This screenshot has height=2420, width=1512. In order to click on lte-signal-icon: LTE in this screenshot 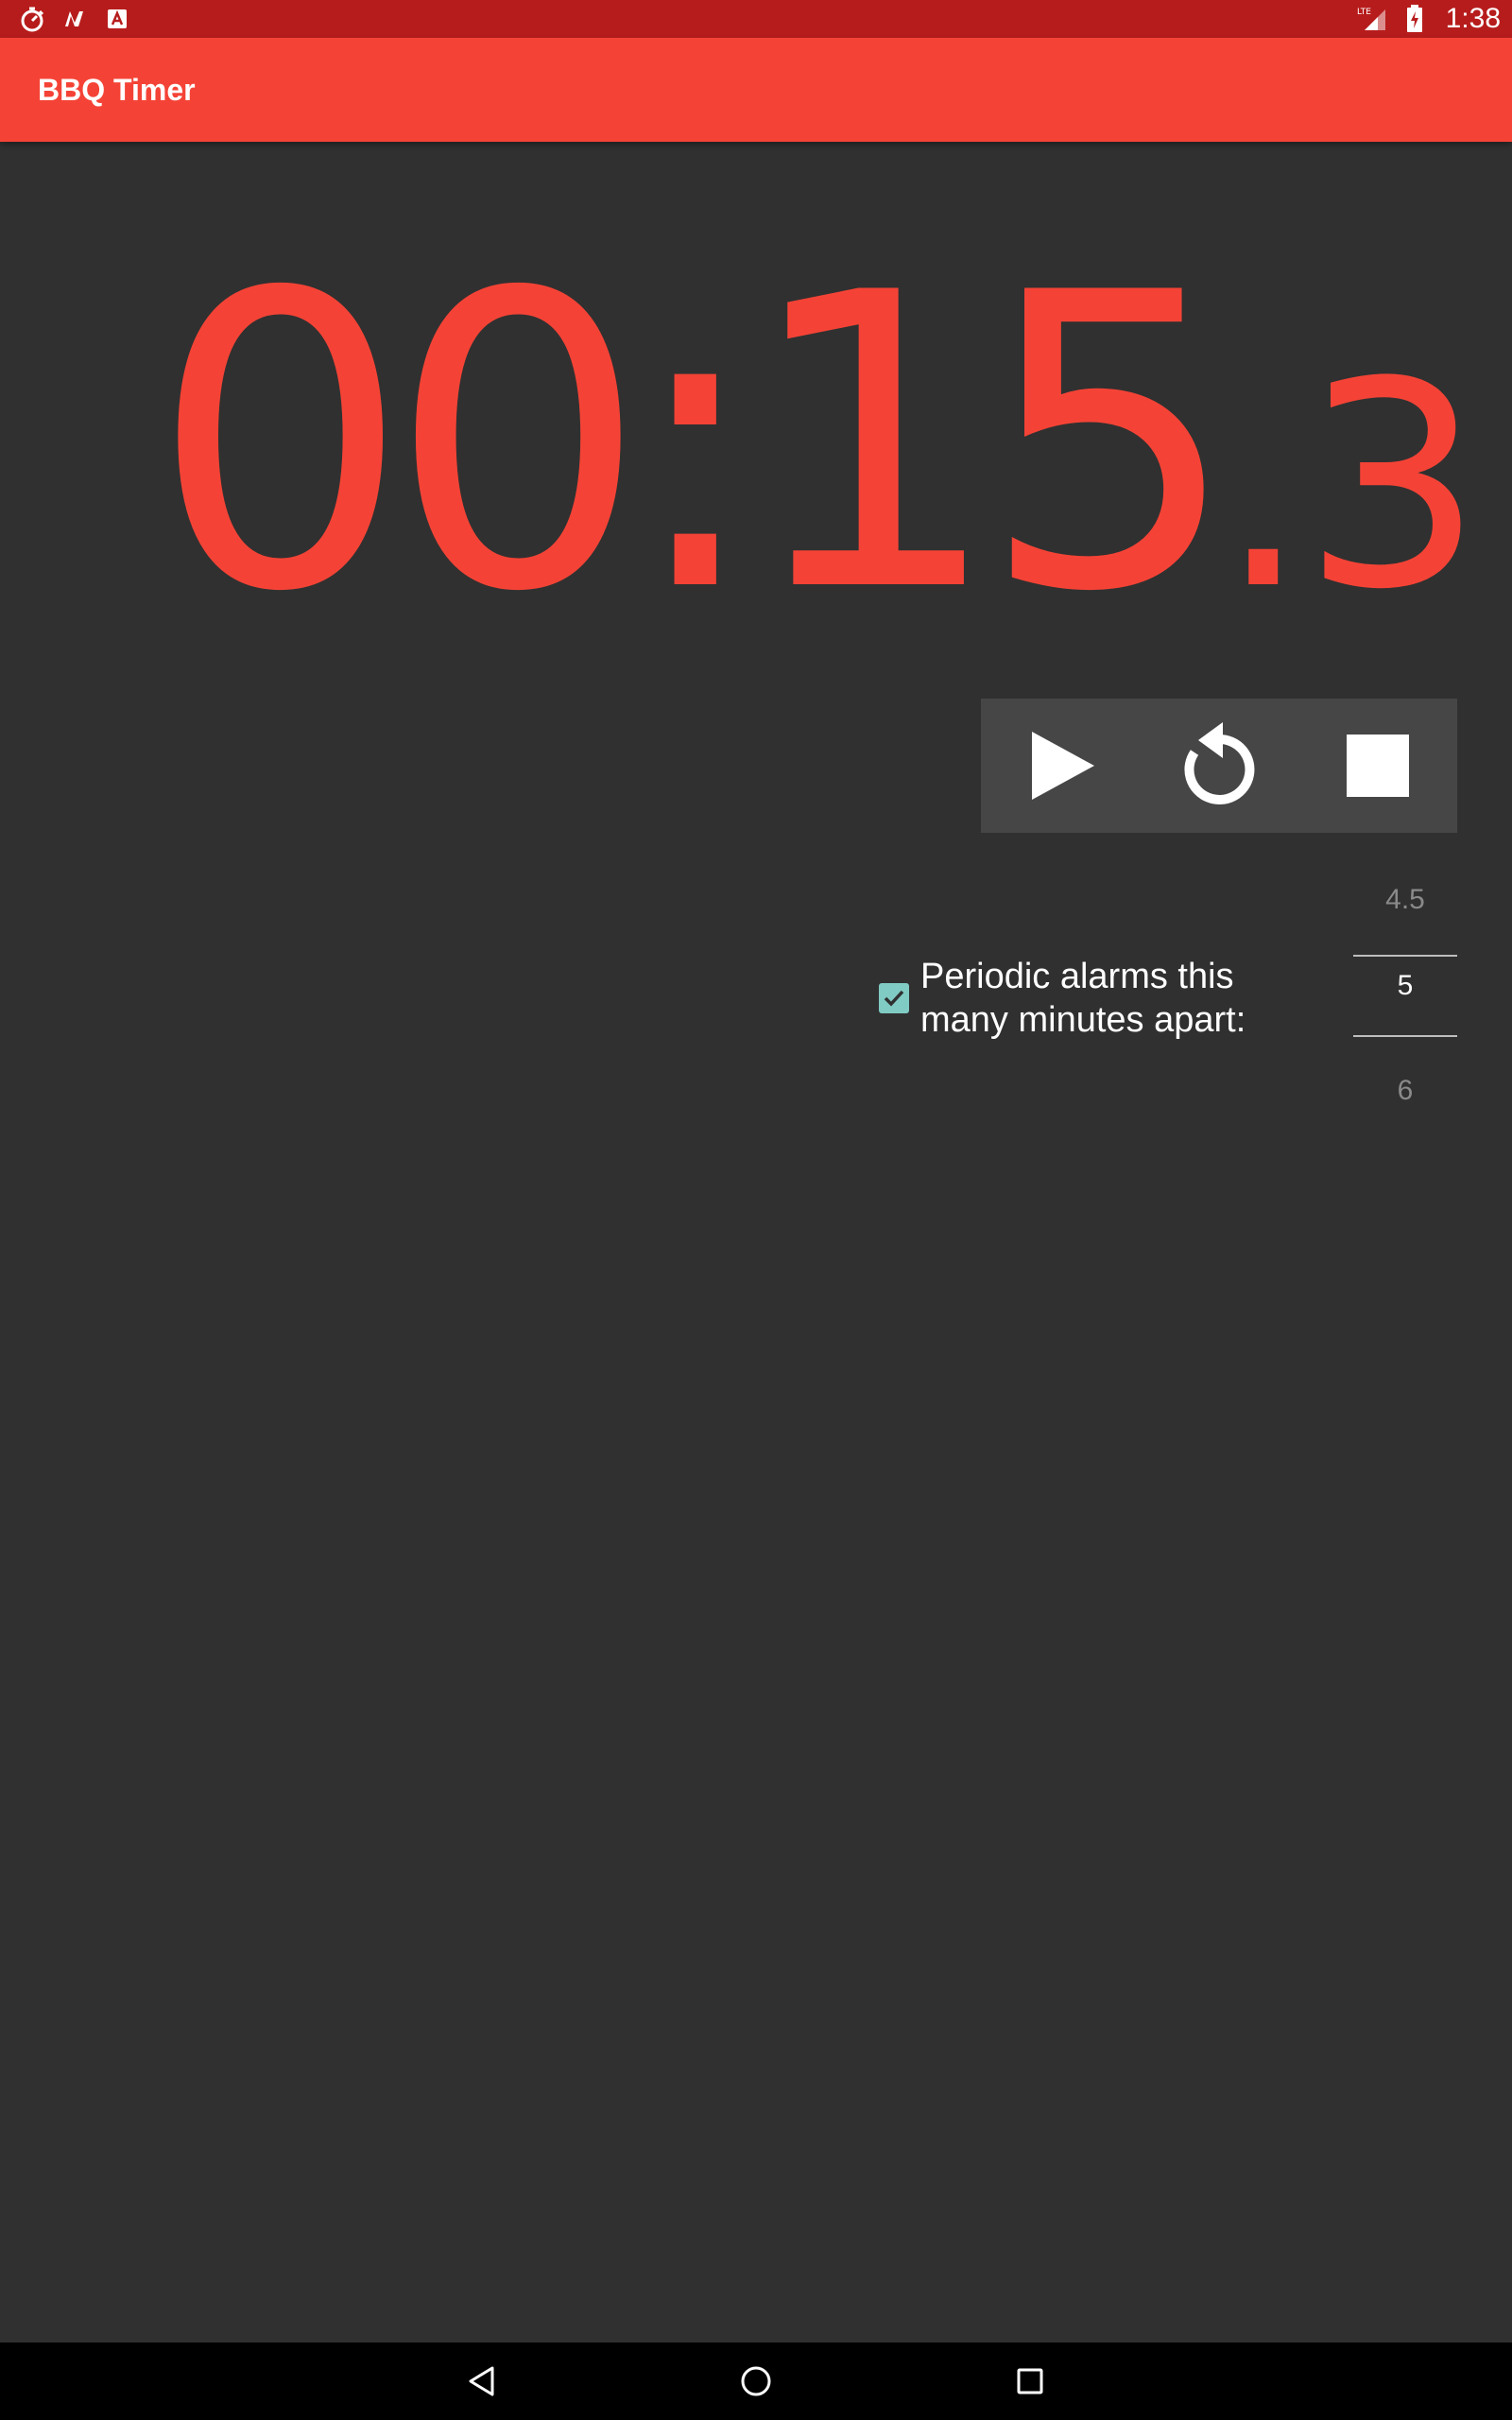, I will do `click(1373, 19)`.